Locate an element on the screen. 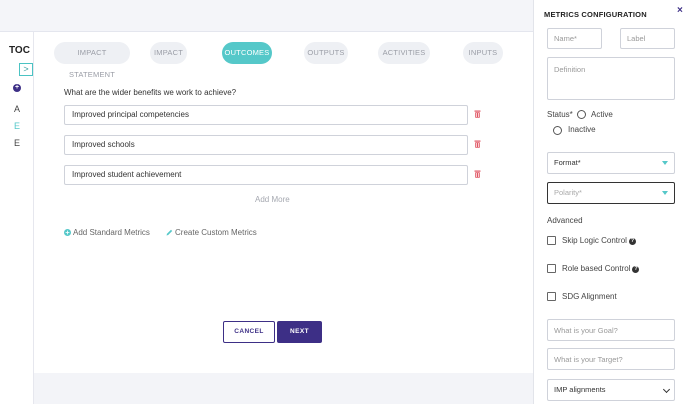  create-custom-metrics-link: Create Custom Metrics is located at coordinates (211, 232).